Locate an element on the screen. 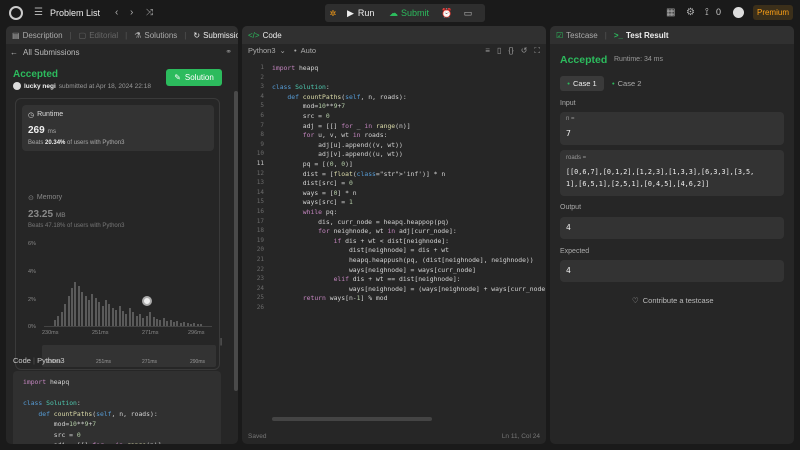 The width and height of the screenshot is (800, 450). y-tick: 4% is located at coordinates (32, 272).